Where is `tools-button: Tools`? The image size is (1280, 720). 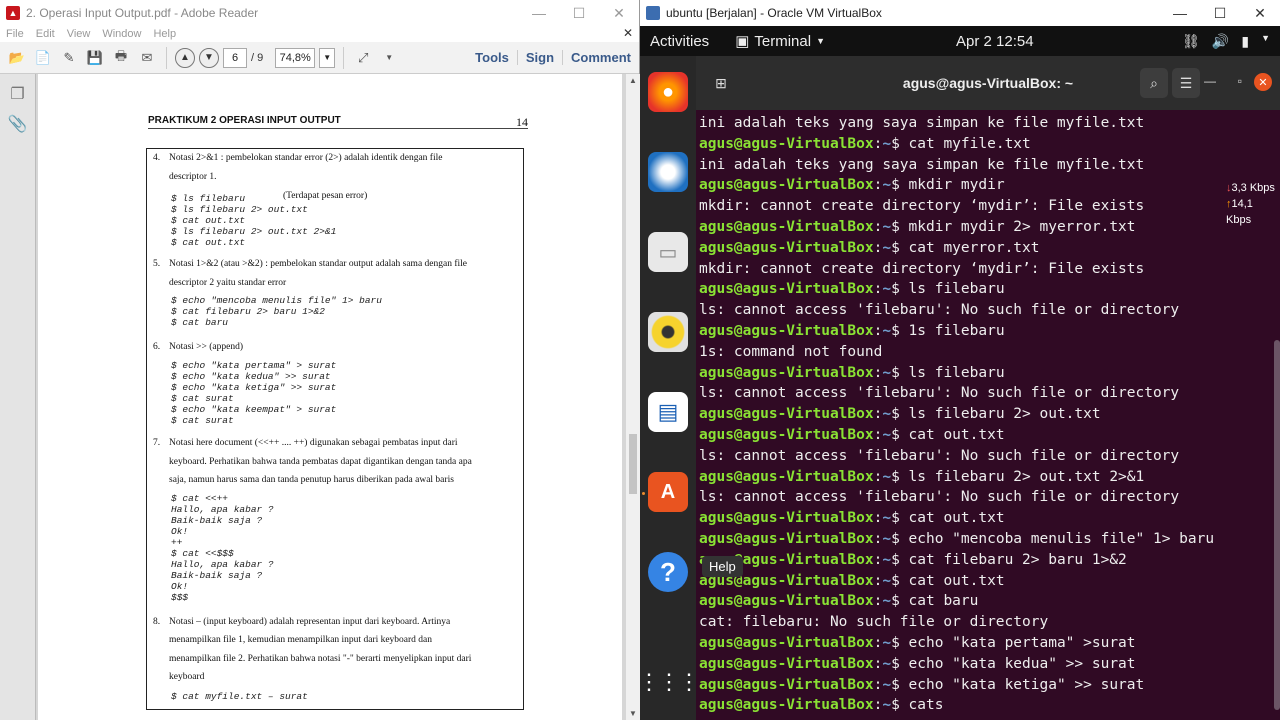
tools-button: Tools is located at coordinates (492, 57).